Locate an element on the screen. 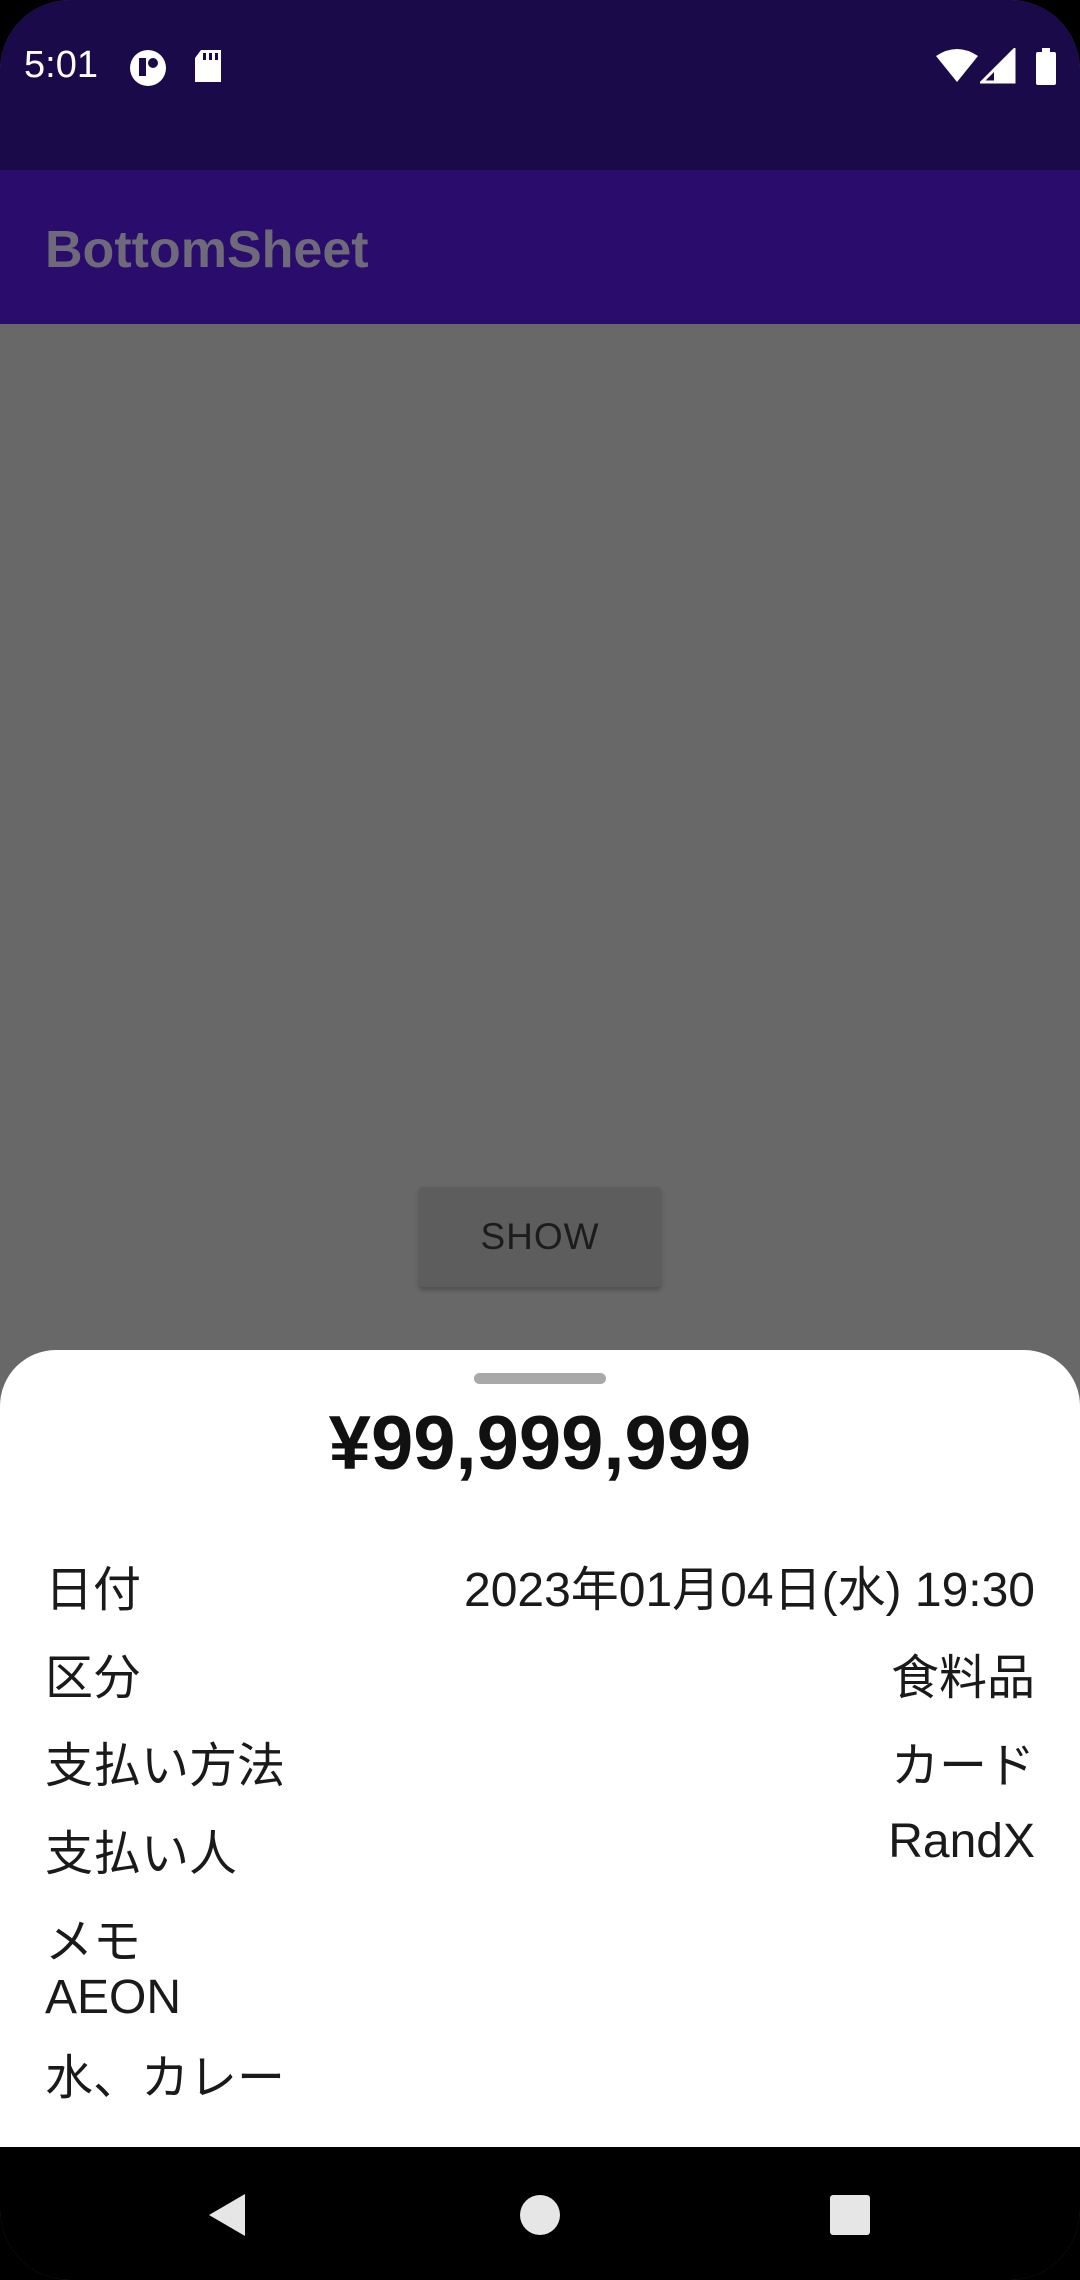  drag-handle is located at coordinates (540, 1378).